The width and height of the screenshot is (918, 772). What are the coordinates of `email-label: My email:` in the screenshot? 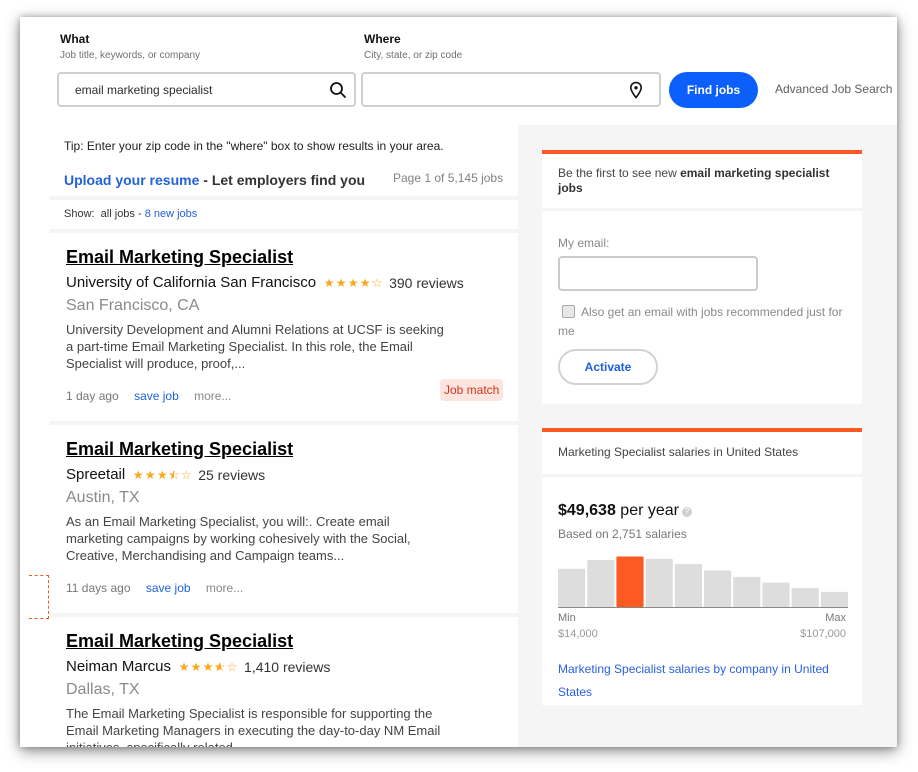 It's located at (584, 243).